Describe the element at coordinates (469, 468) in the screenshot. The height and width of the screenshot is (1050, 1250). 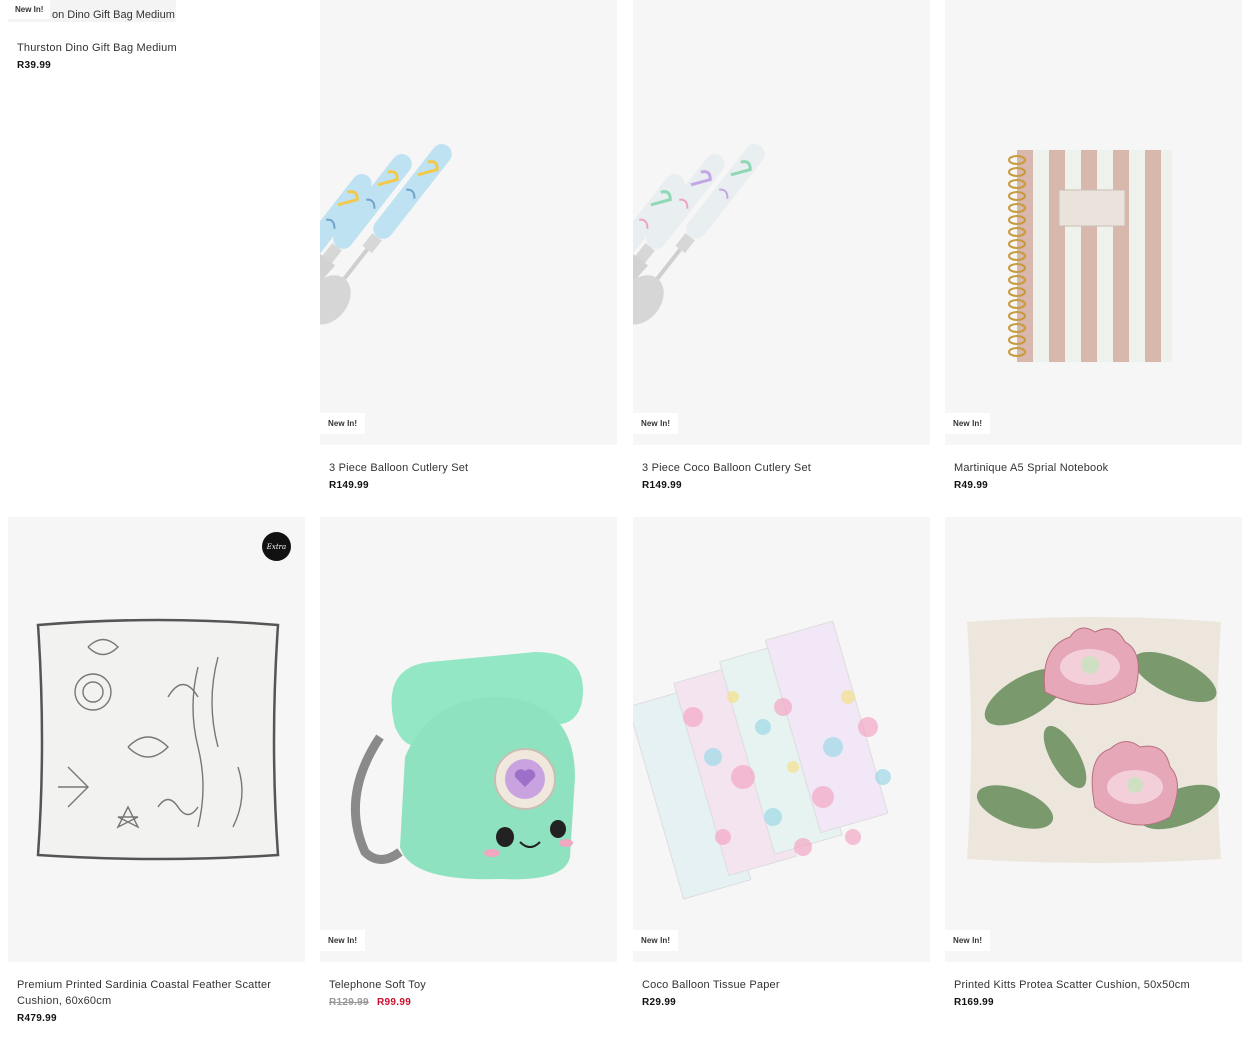
I see `product-title: 3 Piece Balloon Cutlery Set` at that location.